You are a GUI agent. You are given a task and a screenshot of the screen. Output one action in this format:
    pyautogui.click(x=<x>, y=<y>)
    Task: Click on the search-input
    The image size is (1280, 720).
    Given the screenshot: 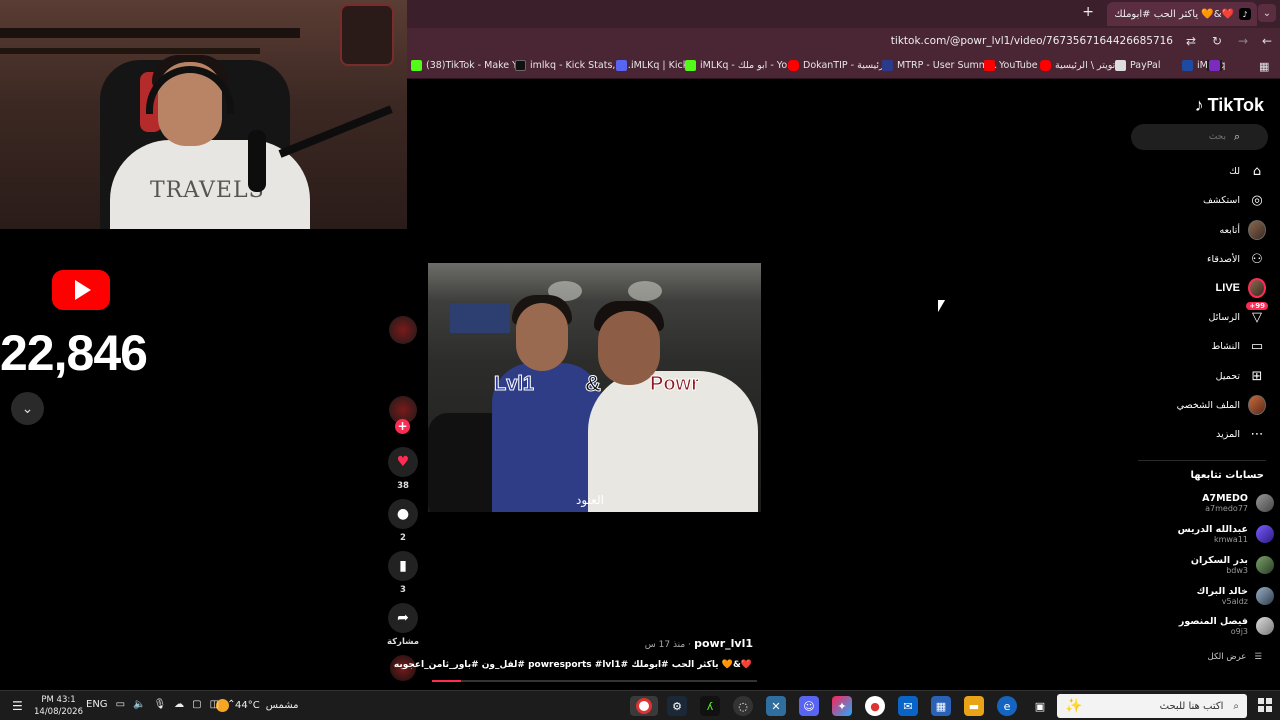 What is the action you would take?
    pyautogui.click(x=1178, y=137)
    